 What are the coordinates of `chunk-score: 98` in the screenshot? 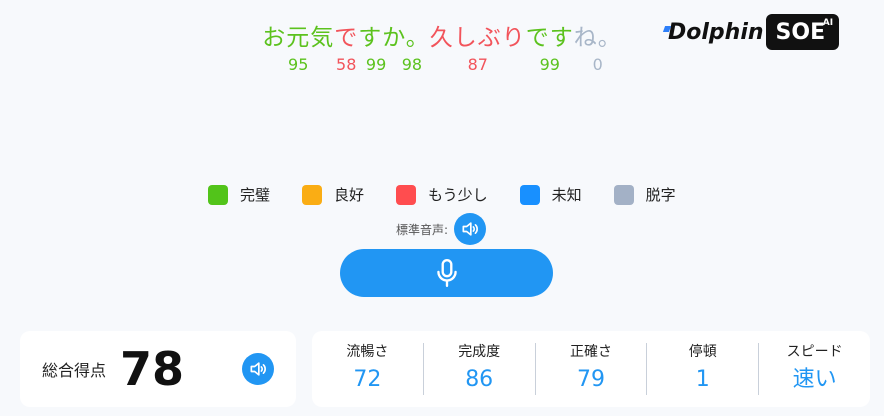 It's located at (412, 64).